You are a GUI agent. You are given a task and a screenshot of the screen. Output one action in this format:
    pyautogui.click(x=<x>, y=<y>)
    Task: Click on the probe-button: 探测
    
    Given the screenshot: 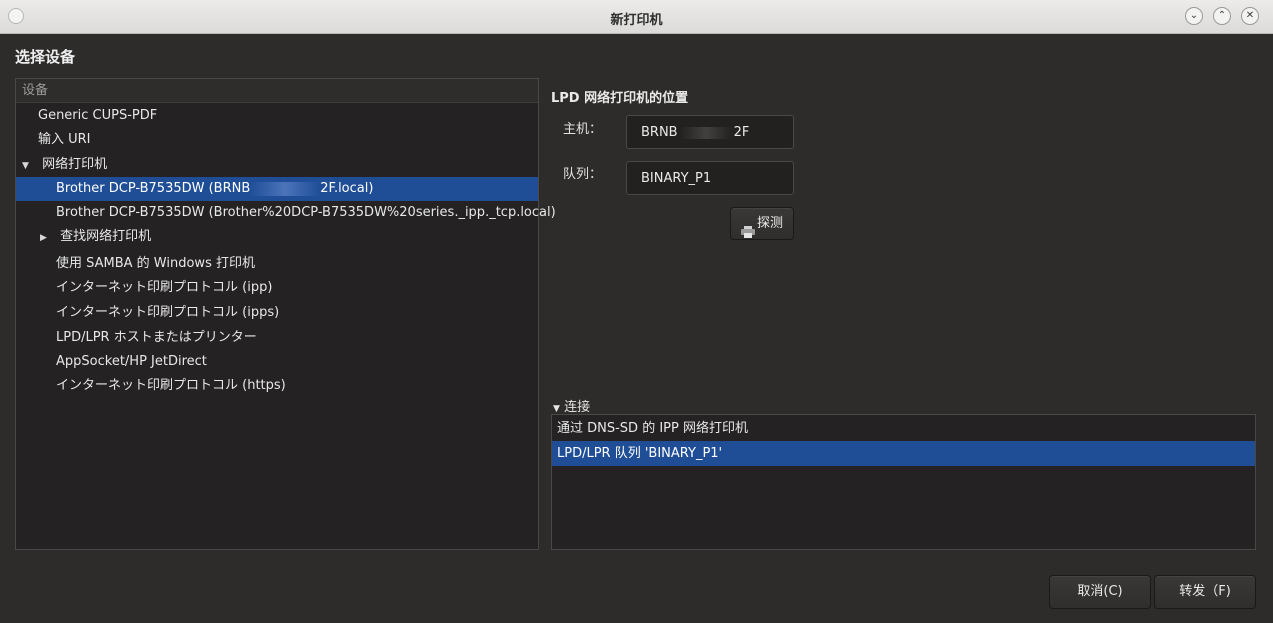 What is the action you would take?
    pyautogui.click(x=762, y=223)
    